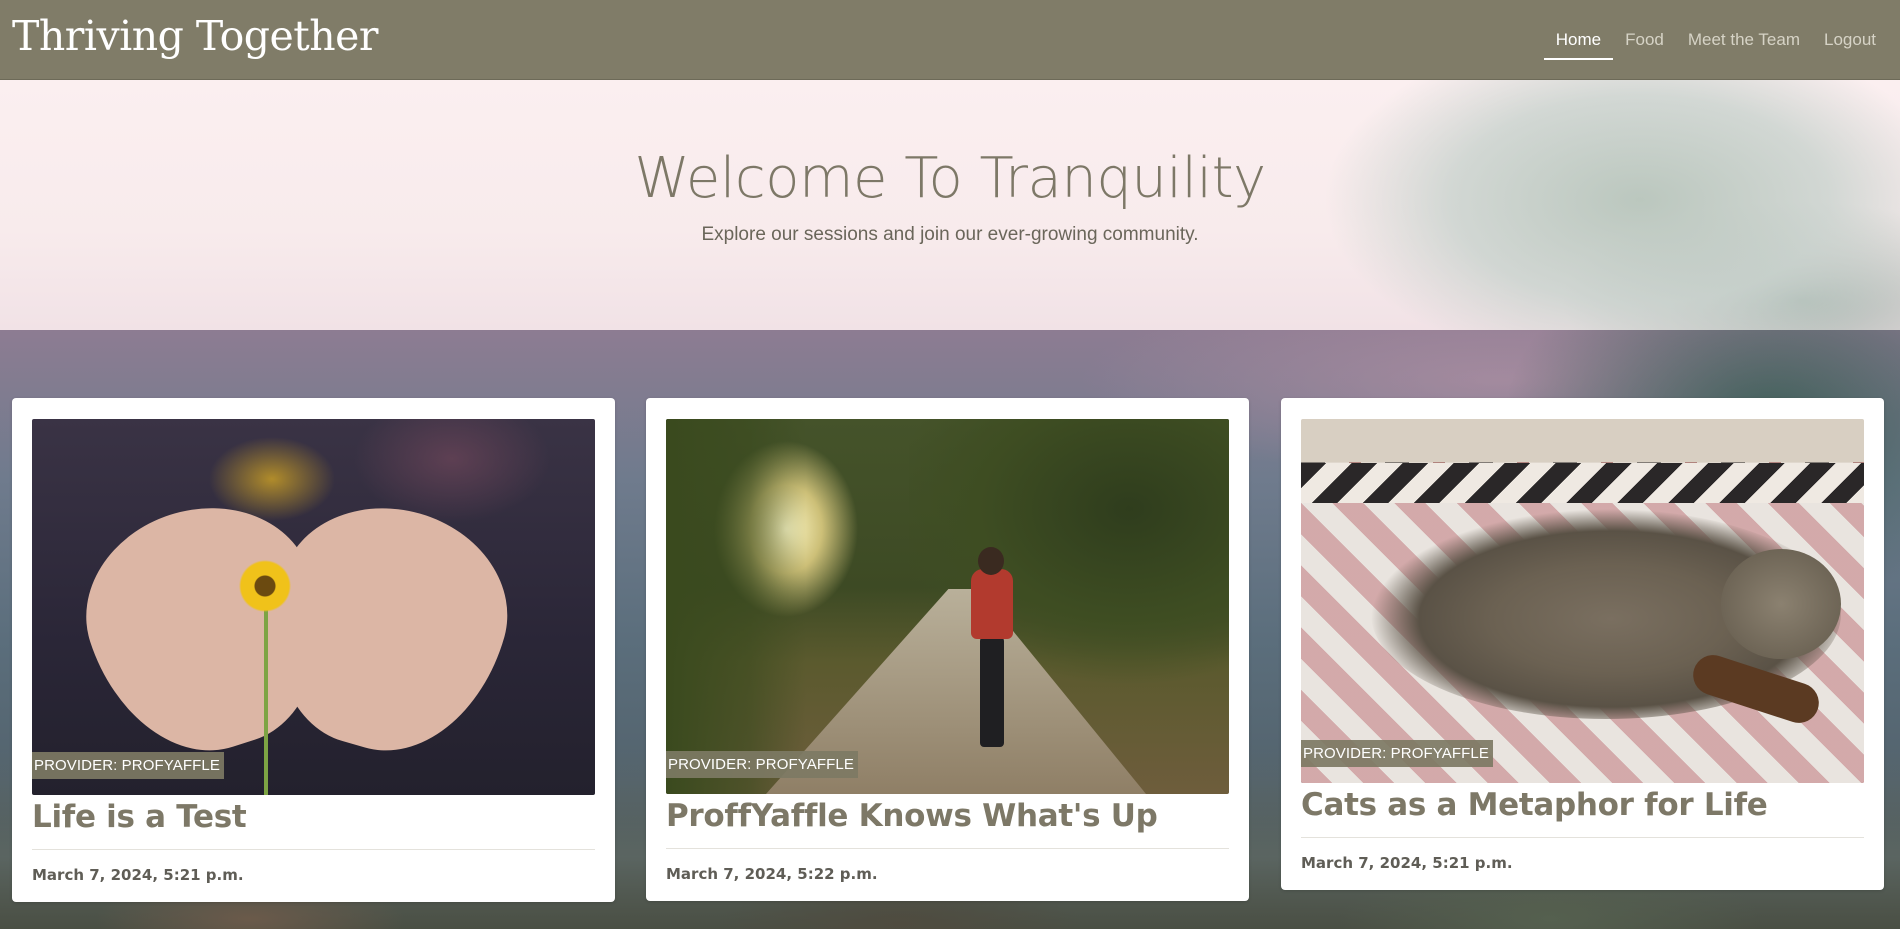 This screenshot has width=1900, height=929. Describe the element at coordinates (991, 561) in the screenshot. I see `runner-head` at that location.